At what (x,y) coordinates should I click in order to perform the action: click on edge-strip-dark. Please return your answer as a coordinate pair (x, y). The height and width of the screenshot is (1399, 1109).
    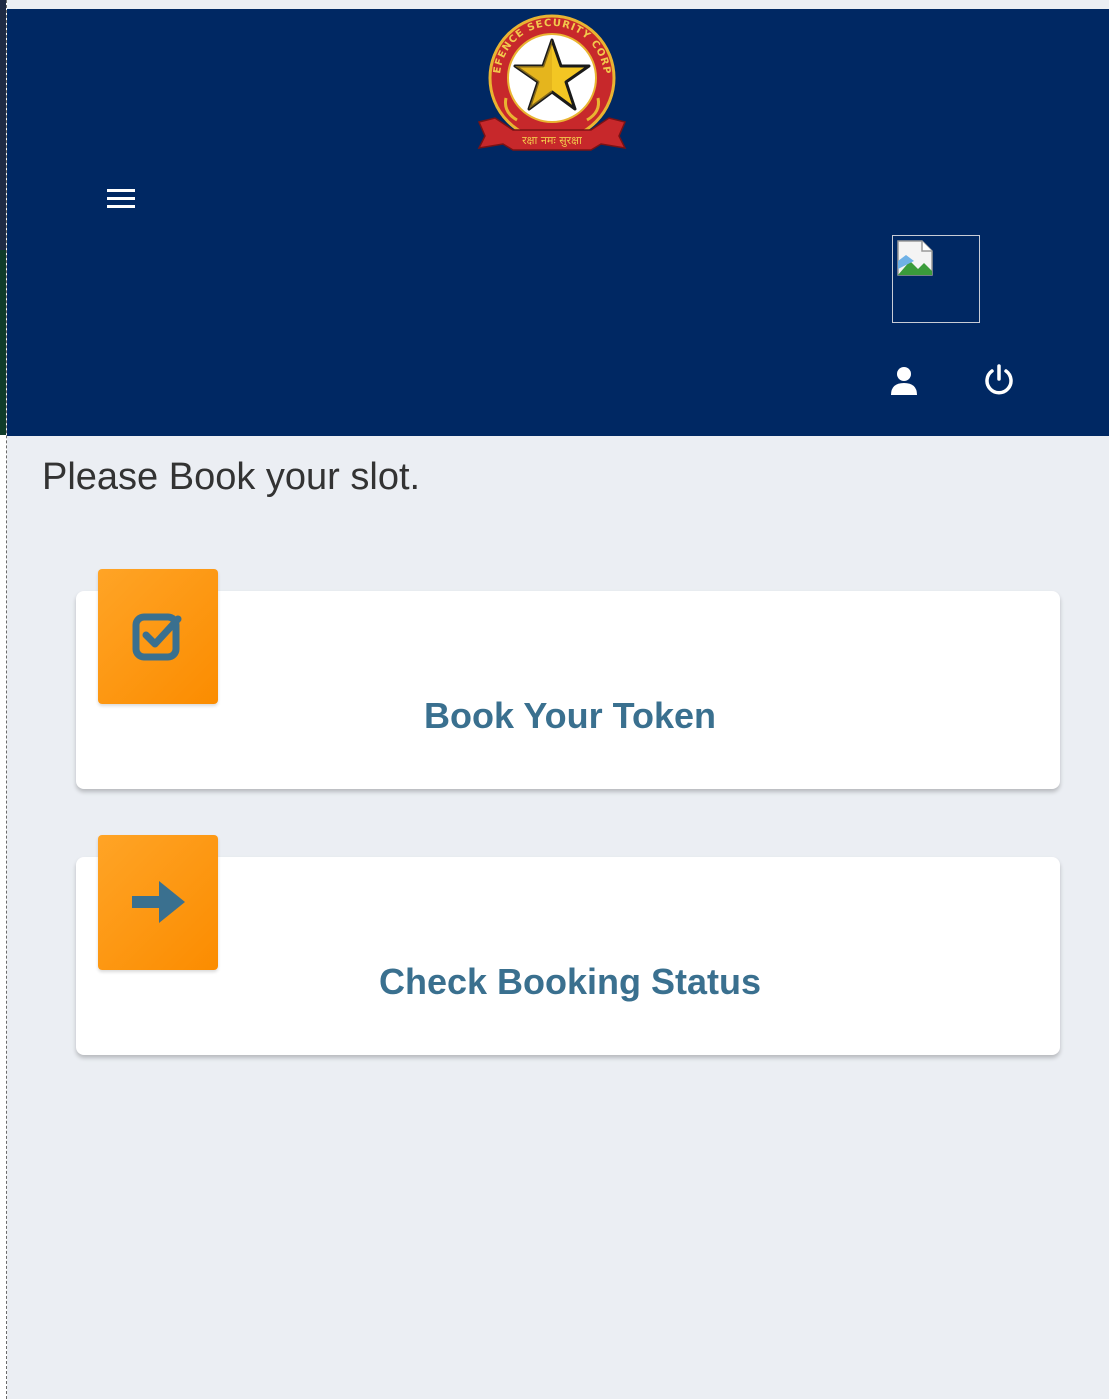
    Looking at the image, I should click on (3, 125).